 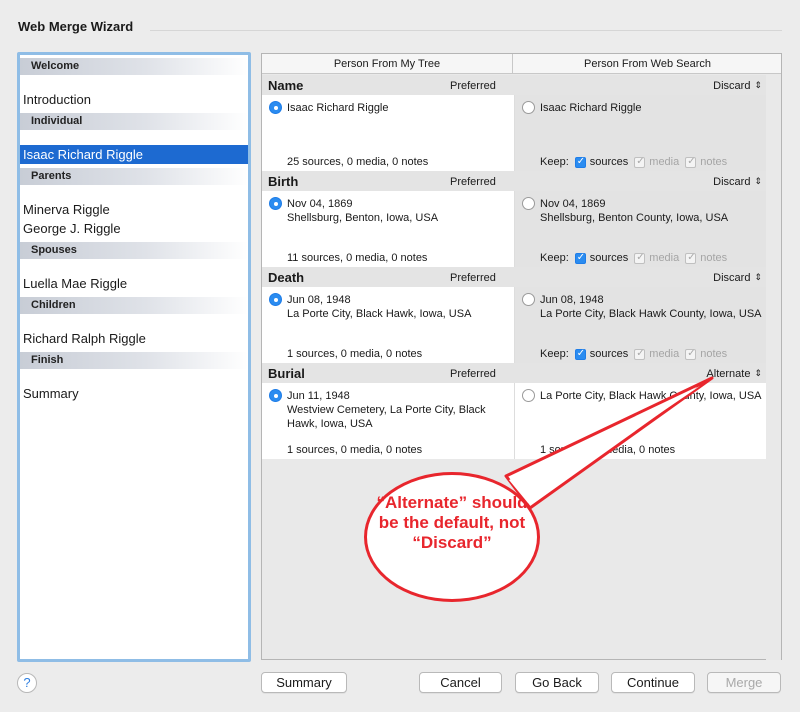 I want to click on right-stats: 1 sources, 0 media, 0 notes, so click(x=608, y=450).